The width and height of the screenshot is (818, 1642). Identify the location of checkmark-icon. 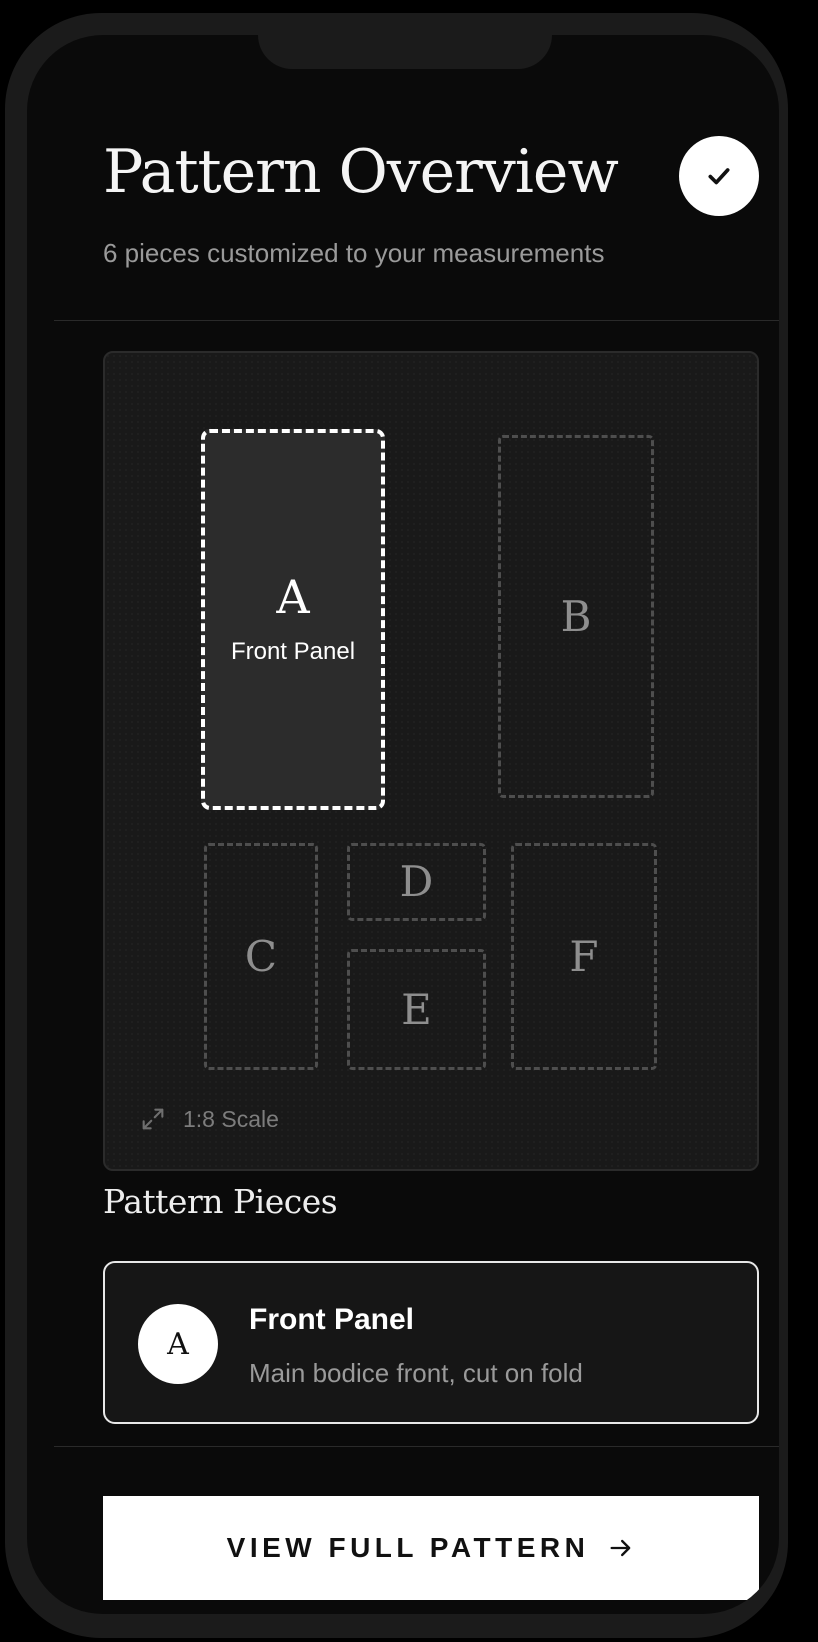
(719, 176).